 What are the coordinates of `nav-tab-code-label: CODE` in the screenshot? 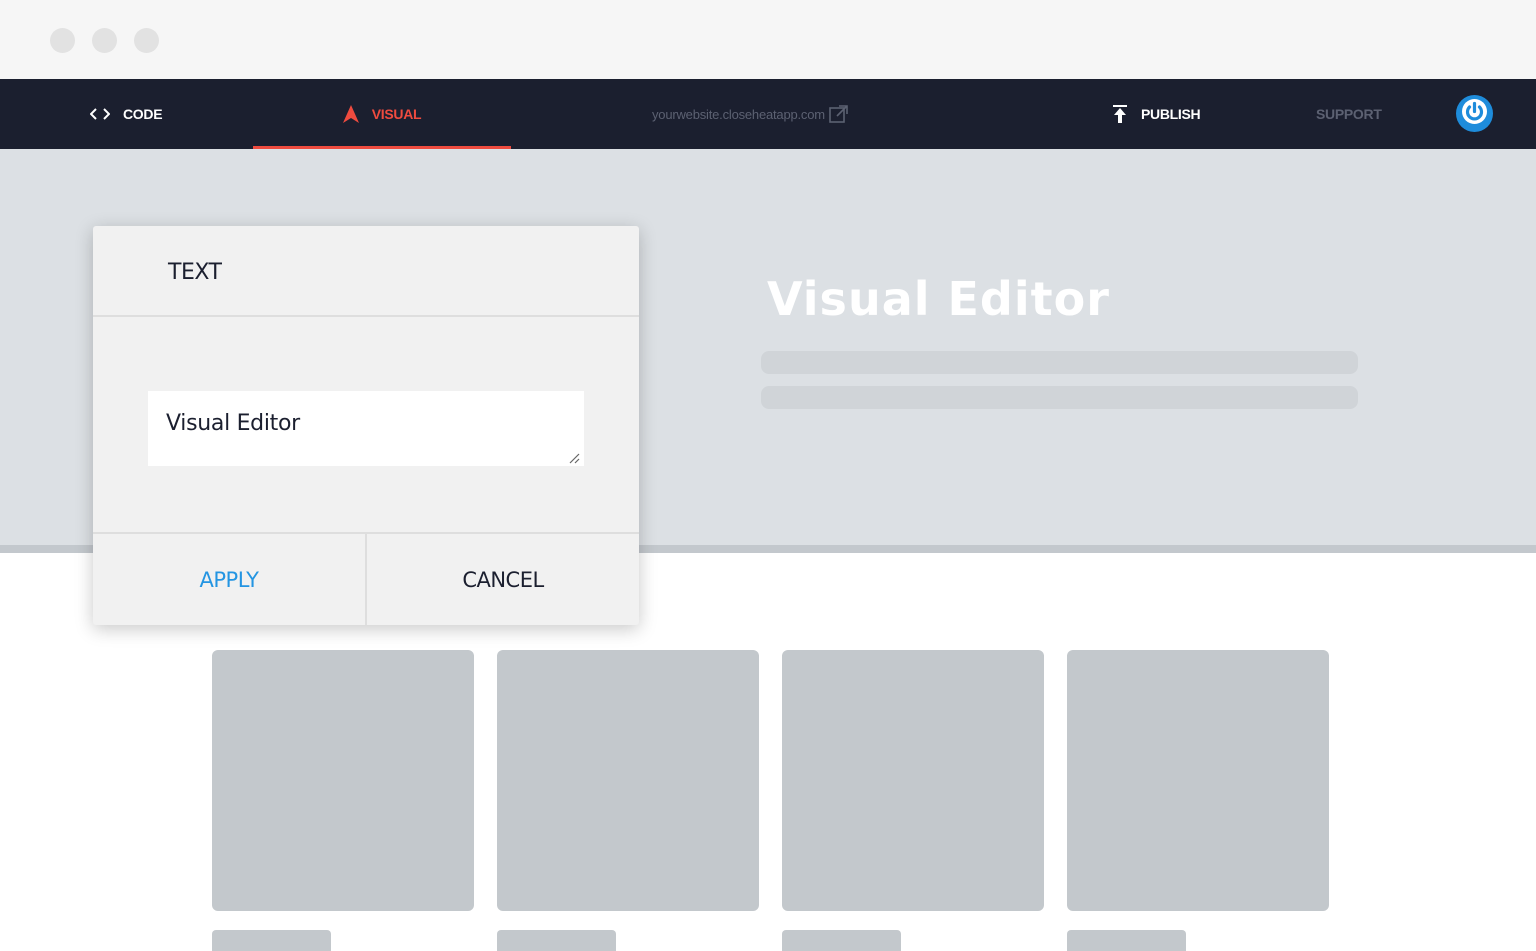 It's located at (143, 114).